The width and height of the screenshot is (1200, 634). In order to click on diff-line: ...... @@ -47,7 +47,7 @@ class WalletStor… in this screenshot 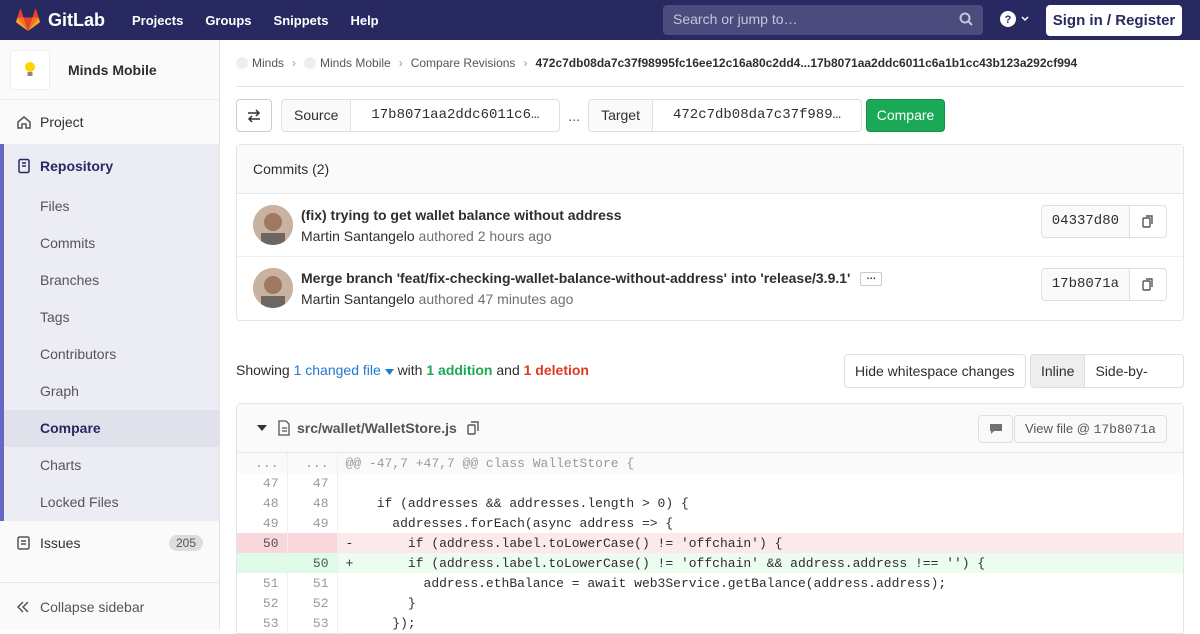, I will do `click(710, 463)`.